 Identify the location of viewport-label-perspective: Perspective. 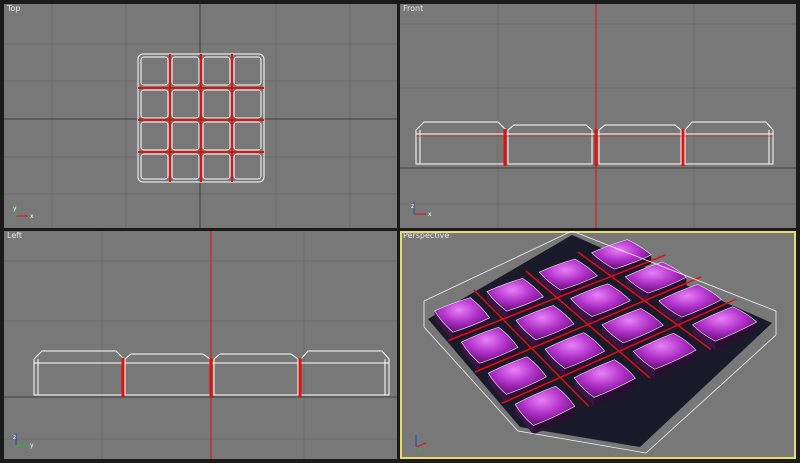
(426, 235).